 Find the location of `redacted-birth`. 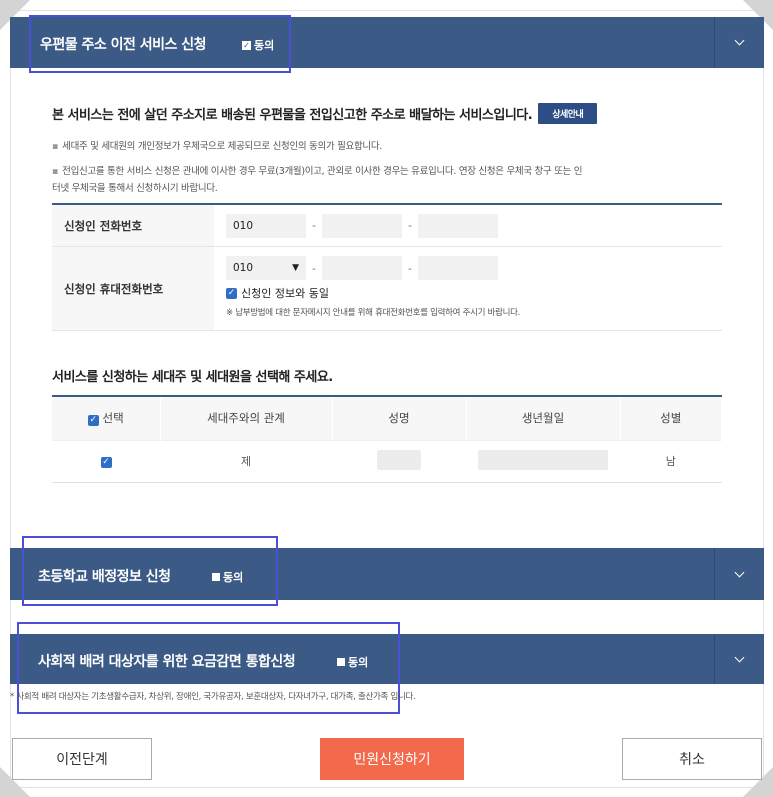

redacted-birth is located at coordinates (543, 459).